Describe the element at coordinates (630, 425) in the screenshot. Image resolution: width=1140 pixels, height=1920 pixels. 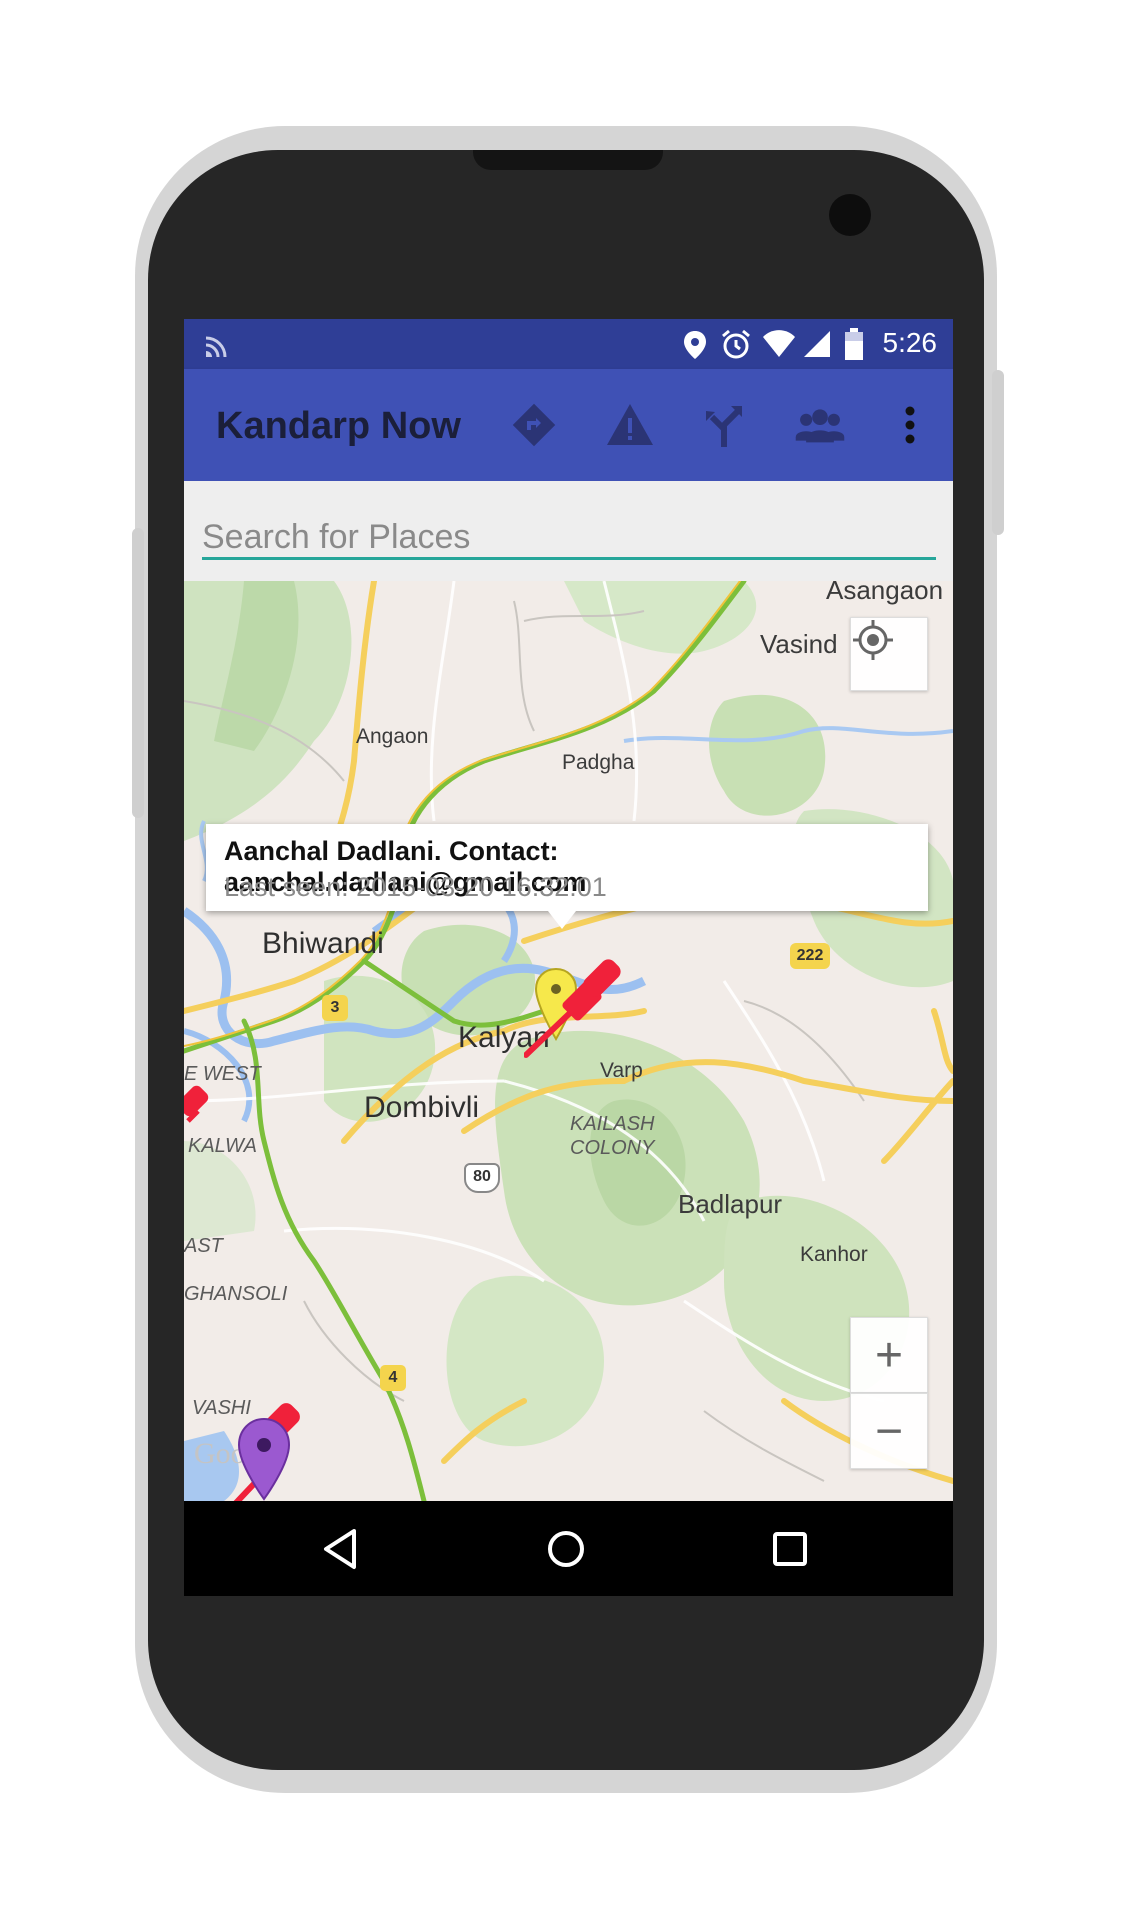
I see `warning-icon` at that location.